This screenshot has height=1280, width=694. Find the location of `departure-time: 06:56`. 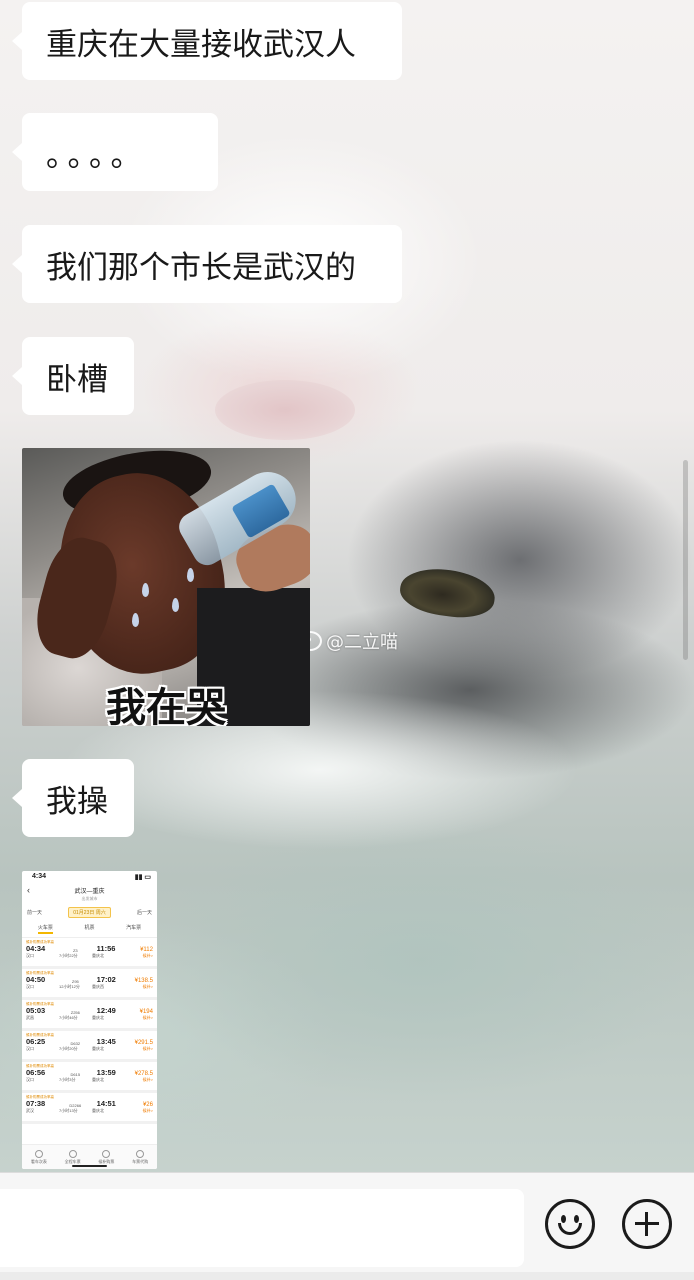

departure-time: 06:56 is located at coordinates (36, 1072).